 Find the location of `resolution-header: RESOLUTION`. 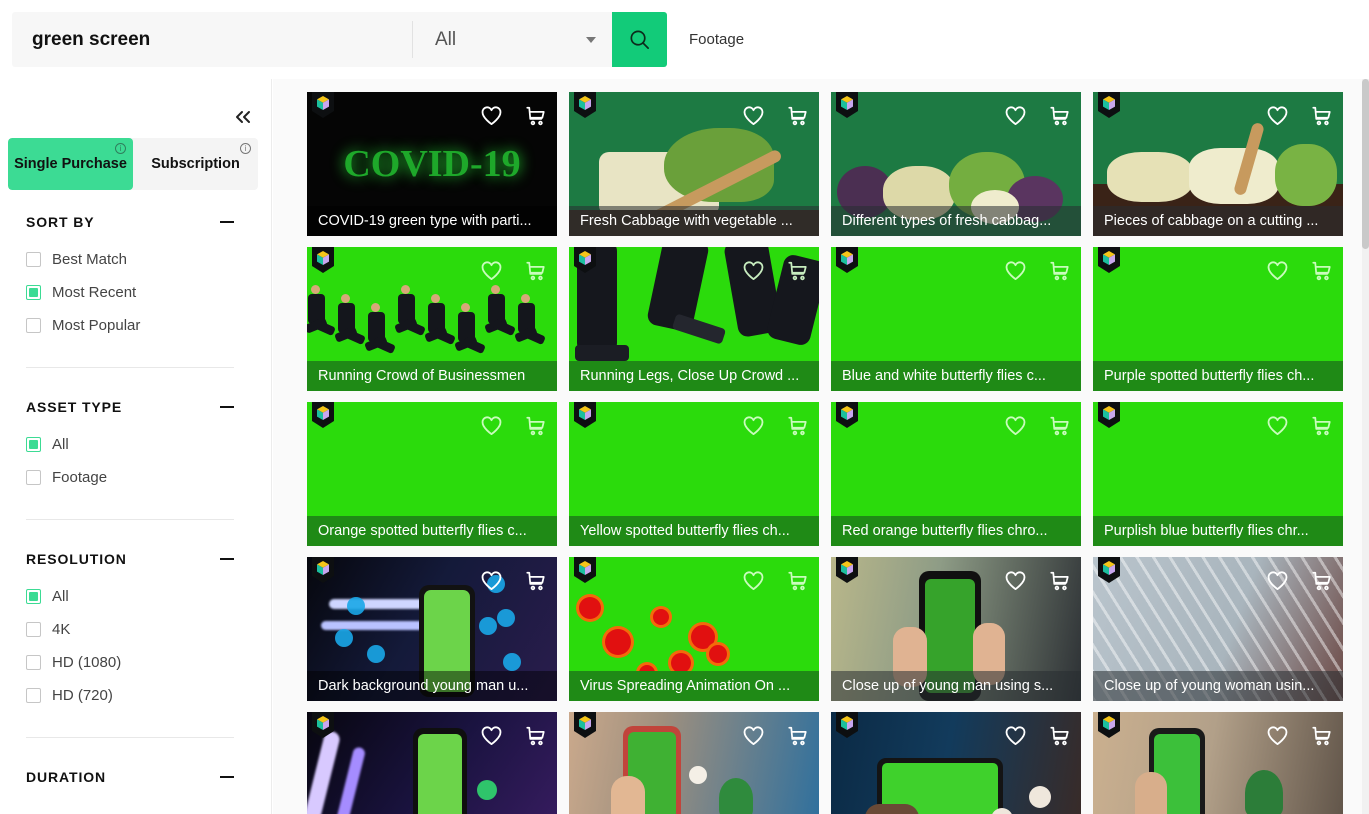

resolution-header: RESOLUTION is located at coordinates (130, 559).